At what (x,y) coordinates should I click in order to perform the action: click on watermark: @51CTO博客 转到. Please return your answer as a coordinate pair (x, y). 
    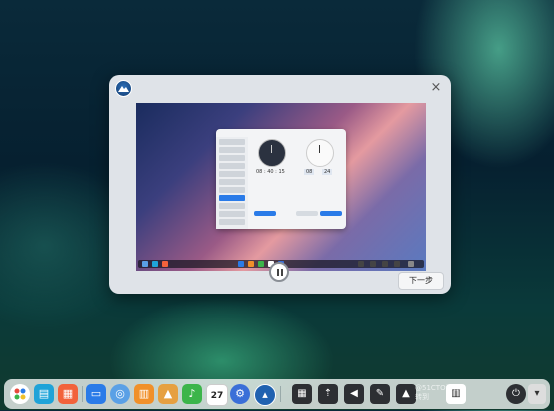
    Looking at the image, I should click on (465, 395).